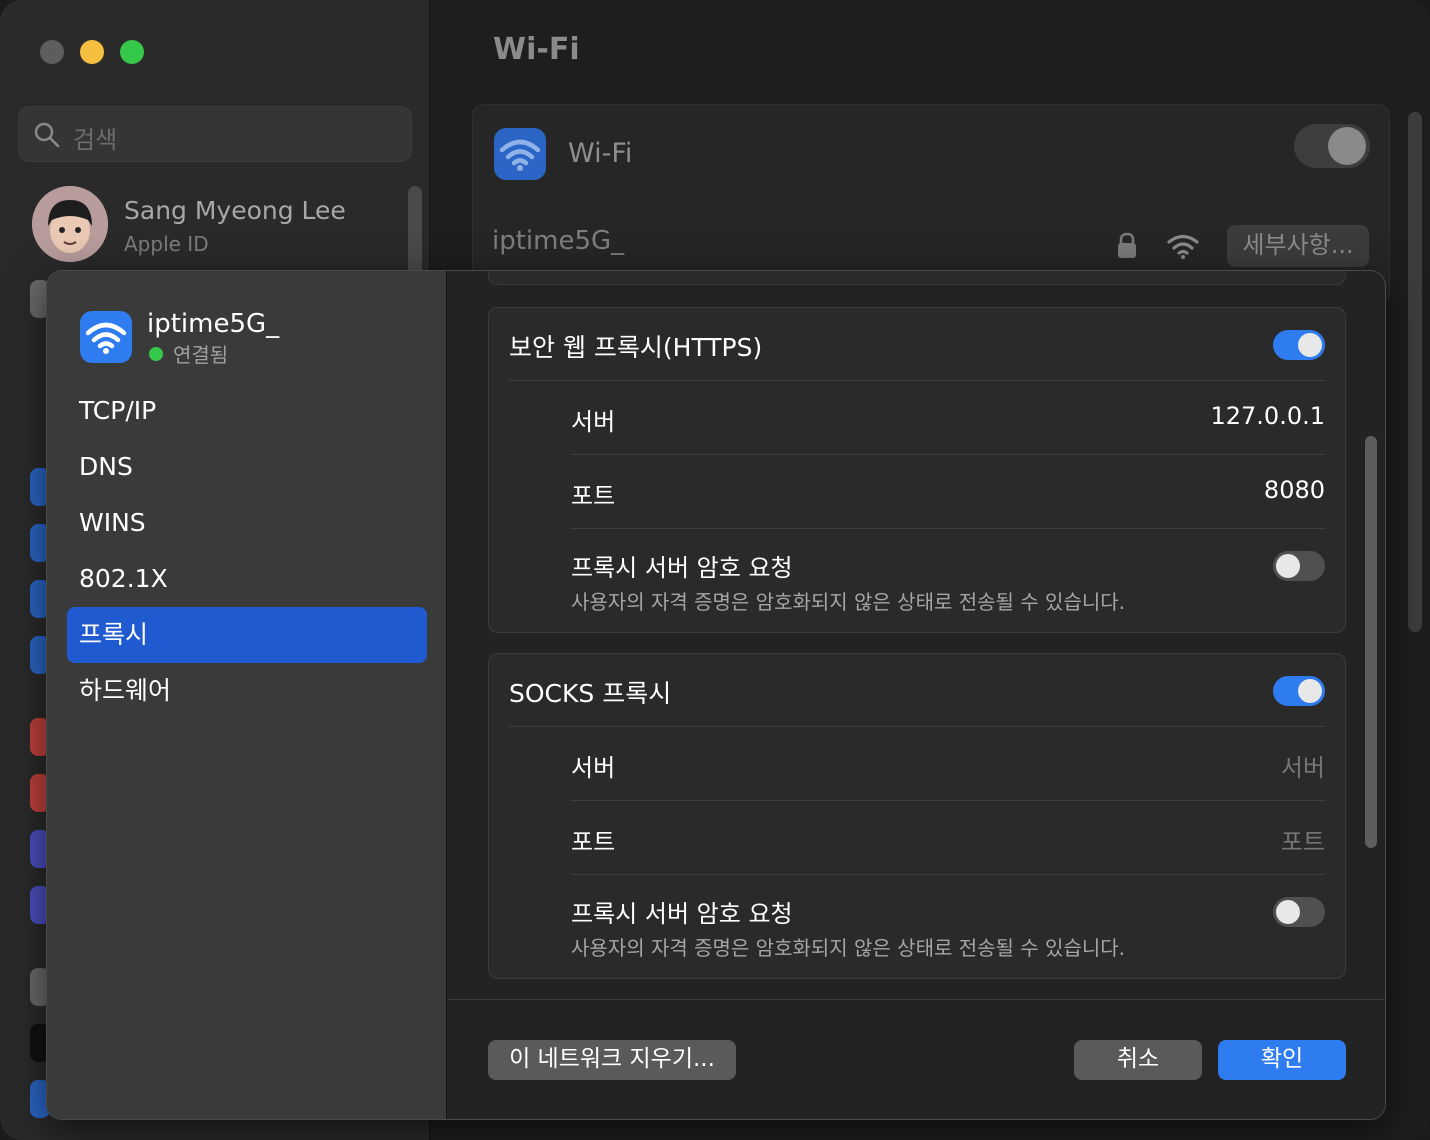 The image size is (1430, 1140). What do you see at coordinates (1294, 490) in the screenshot?
I see `https-port-field: 8080` at bounding box center [1294, 490].